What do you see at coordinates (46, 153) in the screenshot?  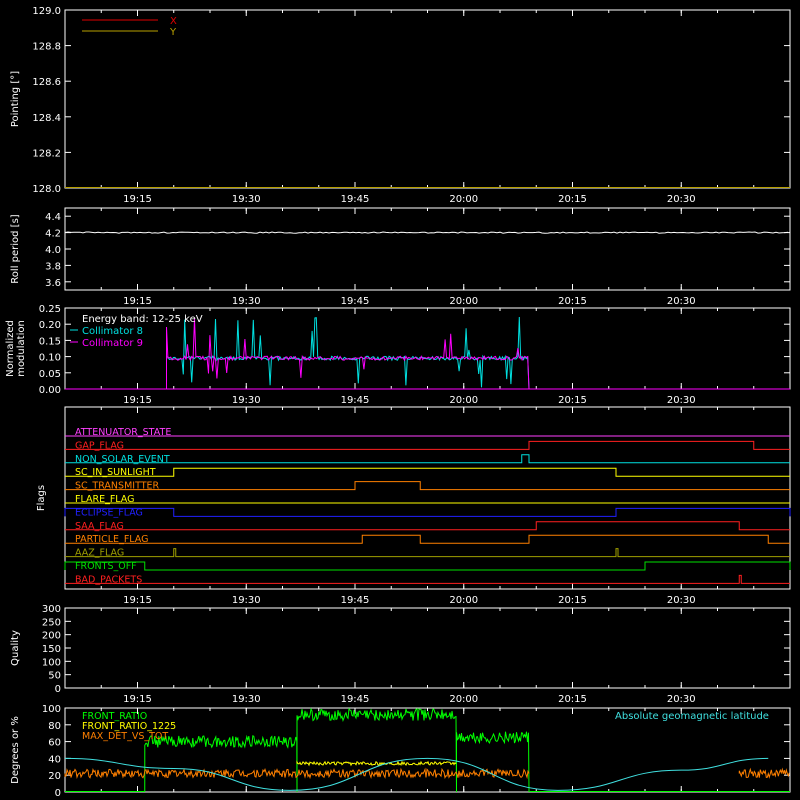 I see `y-tick-label: 128.2` at bounding box center [46, 153].